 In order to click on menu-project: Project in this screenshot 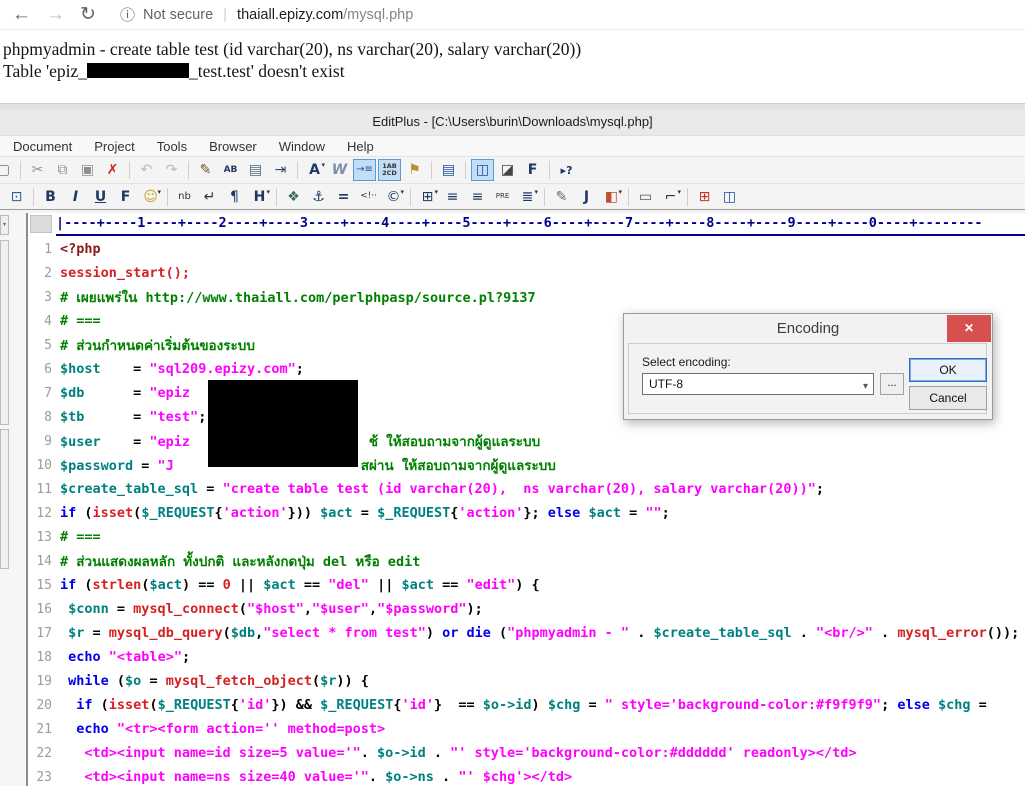, I will do `click(114, 146)`.